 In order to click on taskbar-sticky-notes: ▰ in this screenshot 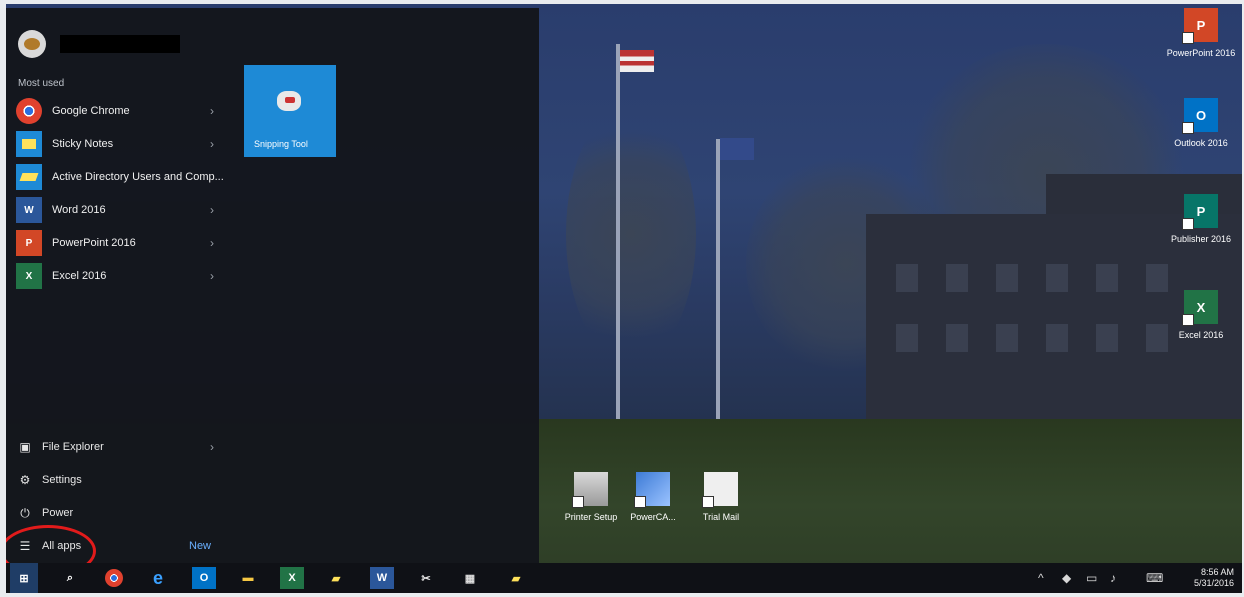, I will do `click(516, 578)`.